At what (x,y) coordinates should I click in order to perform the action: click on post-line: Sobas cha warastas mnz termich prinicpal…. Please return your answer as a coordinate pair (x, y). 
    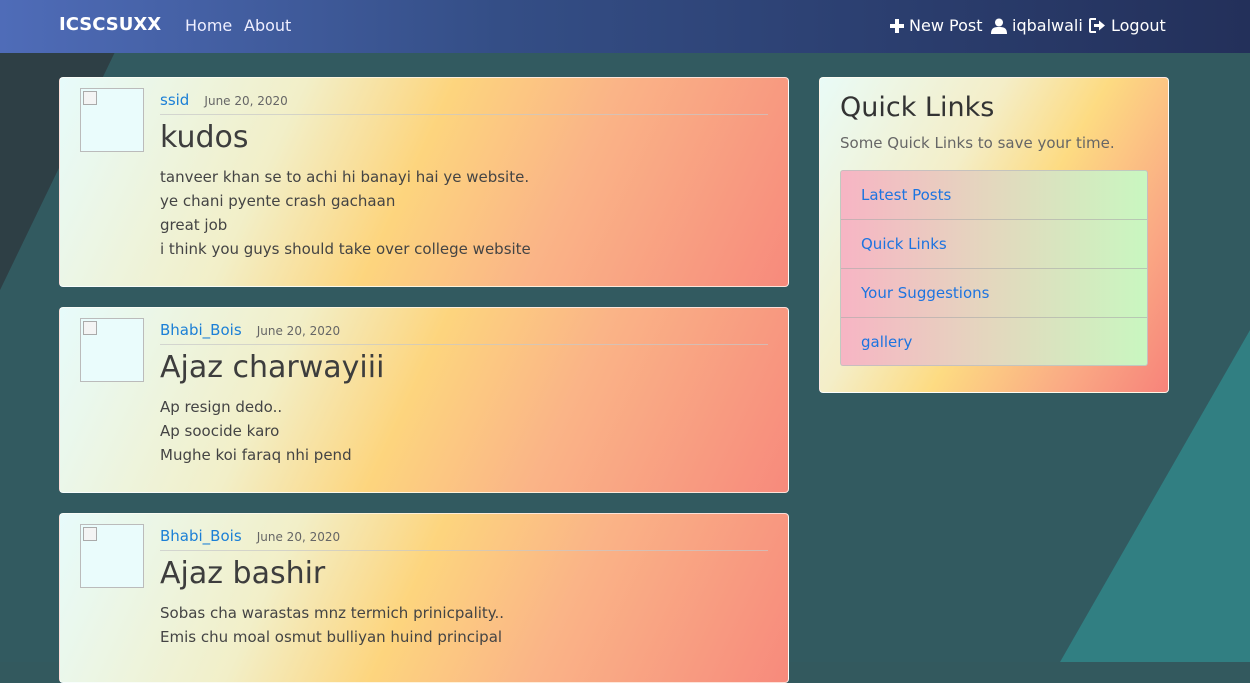
    Looking at the image, I should click on (332, 613).